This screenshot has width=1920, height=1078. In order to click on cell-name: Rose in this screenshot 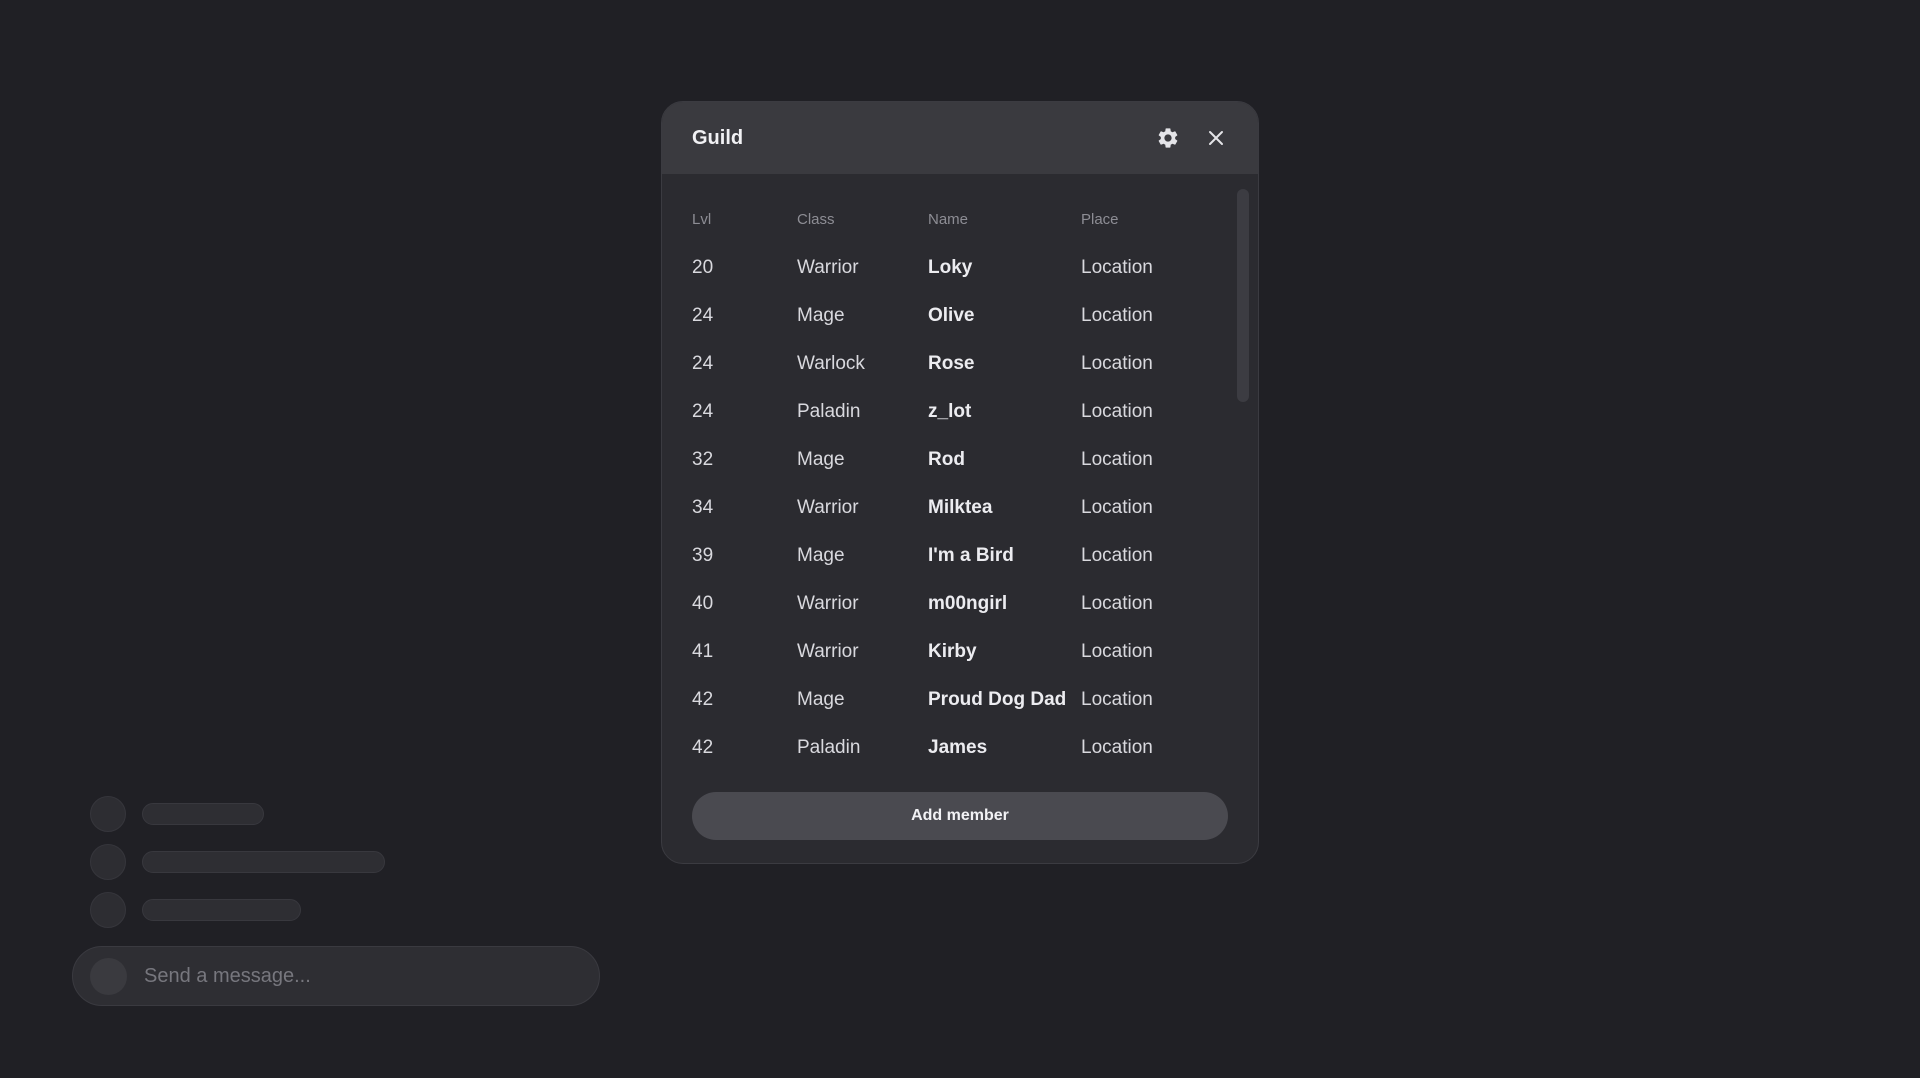, I will do `click(951, 363)`.